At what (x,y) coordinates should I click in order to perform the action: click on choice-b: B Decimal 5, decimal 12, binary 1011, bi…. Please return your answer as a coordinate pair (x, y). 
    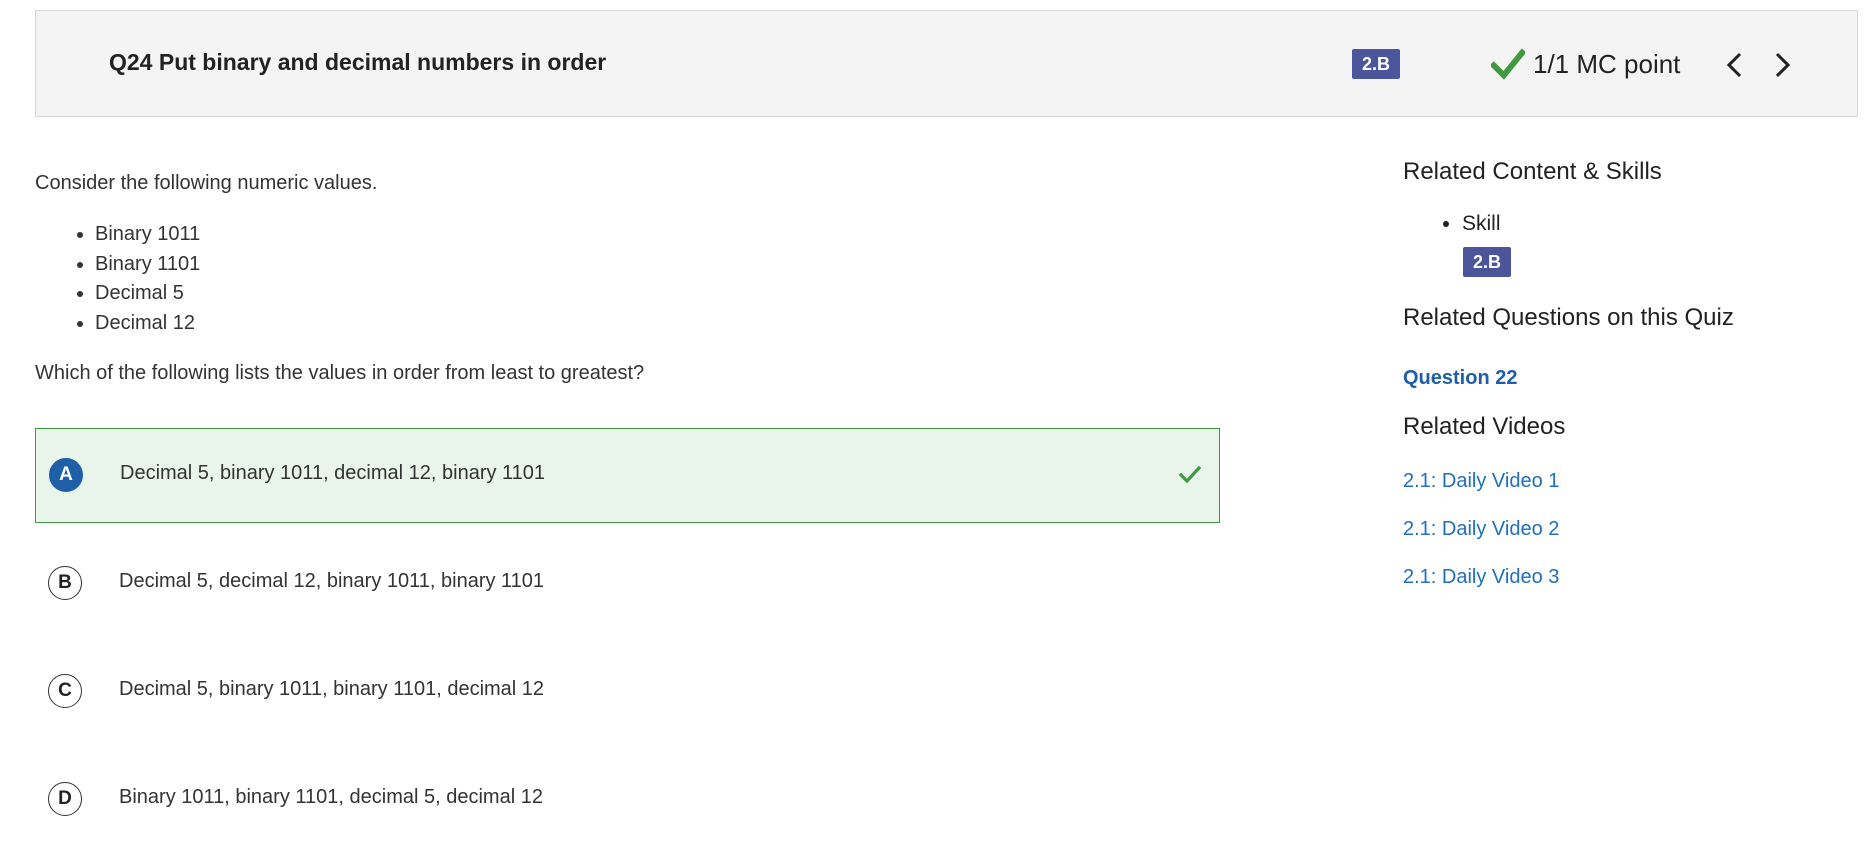
    Looking at the image, I should click on (627, 583).